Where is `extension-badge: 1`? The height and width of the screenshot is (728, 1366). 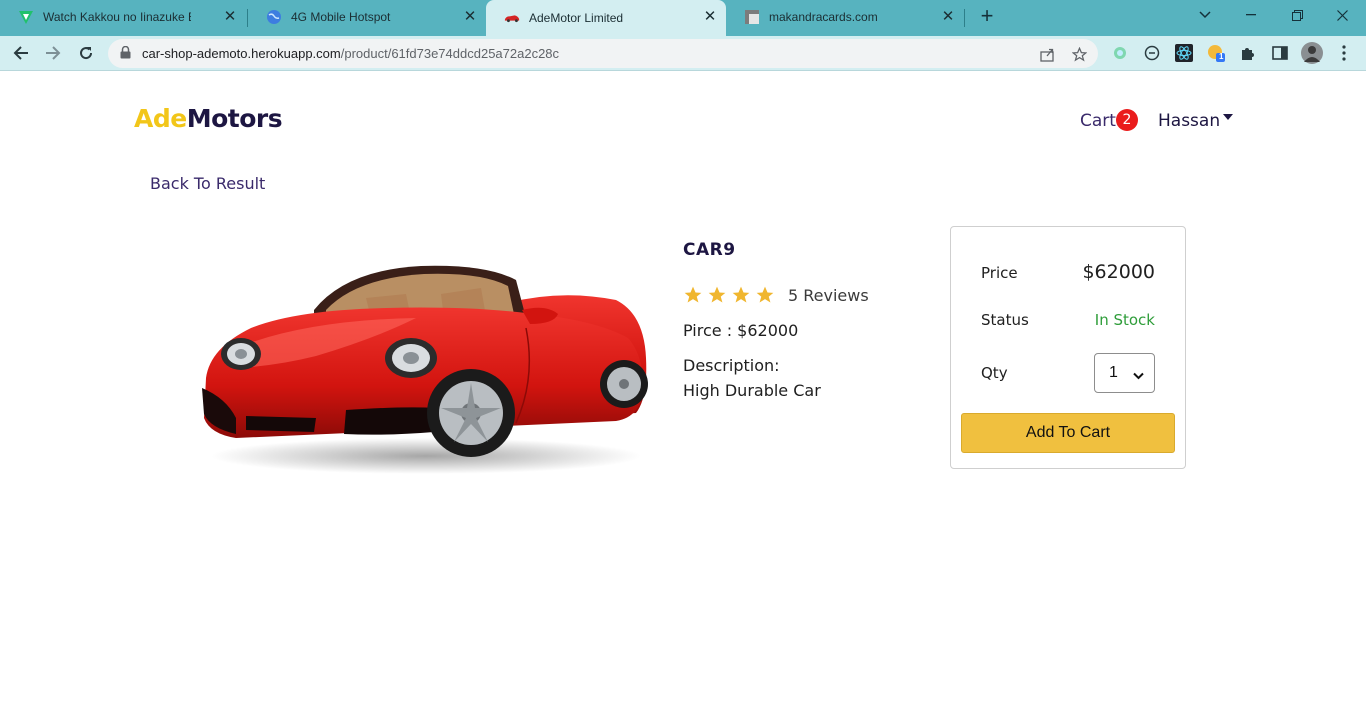
extension-badge: 1 is located at coordinates (1221, 56).